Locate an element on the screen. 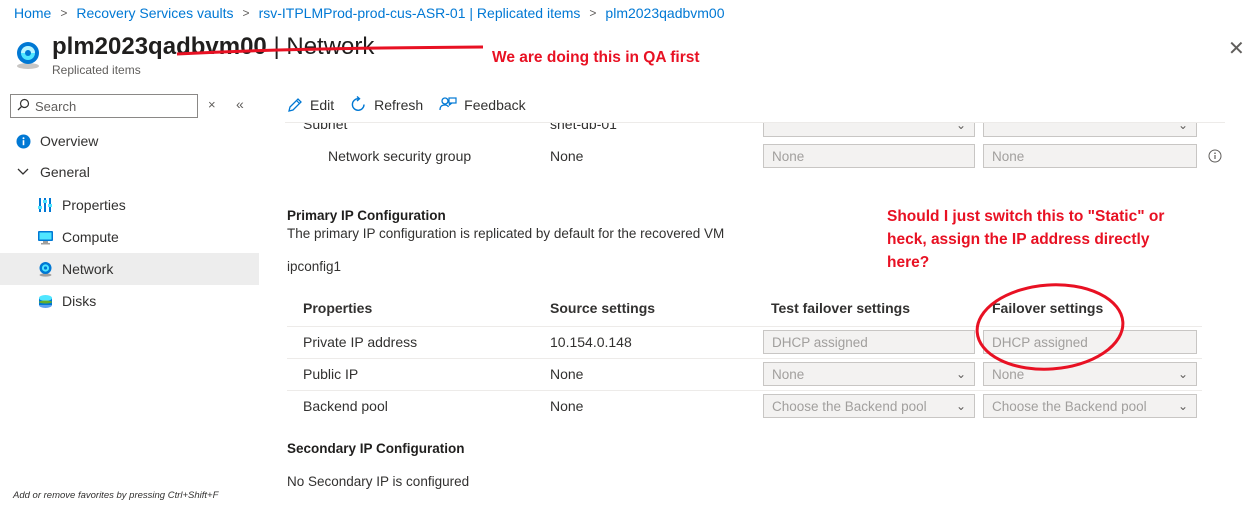  sidebar-item-overview: Overview is located at coordinates (129, 141).